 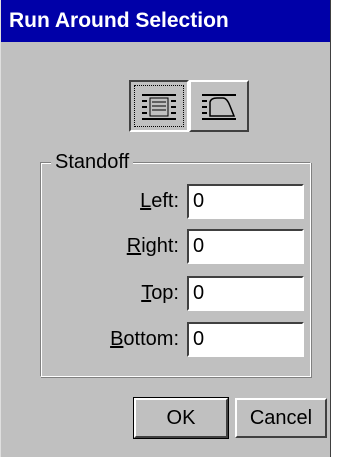 What do you see at coordinates (181, 418) in the screenshot?
I see `ok-button: OK` at bounding box center [181, 418].